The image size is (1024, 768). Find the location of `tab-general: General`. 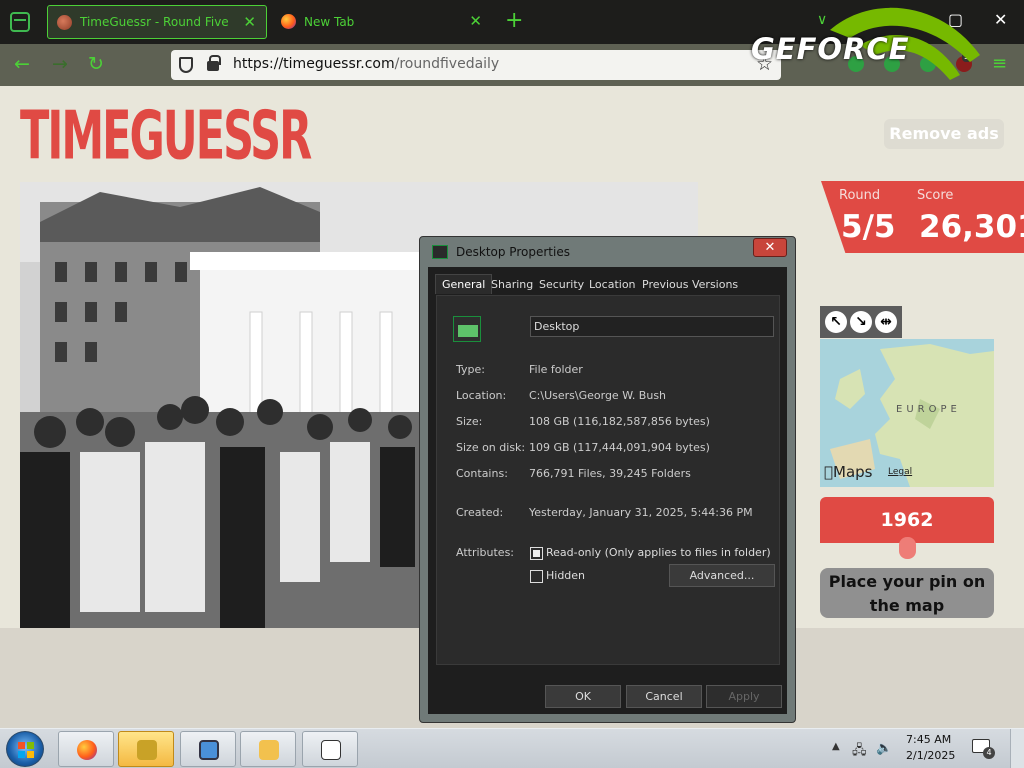

tab-general: General is located at coordinates (464, 284).